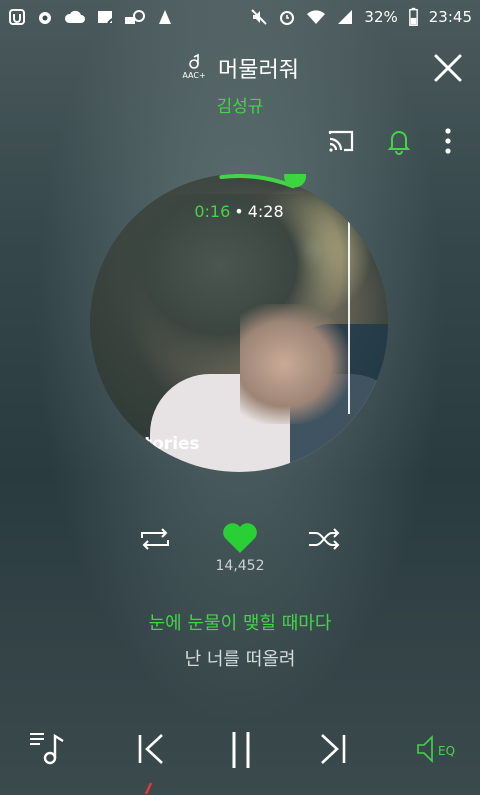 This screenshot has width=480, height=795. I want to click on equalizer-label: EQ, so click(446, 751).